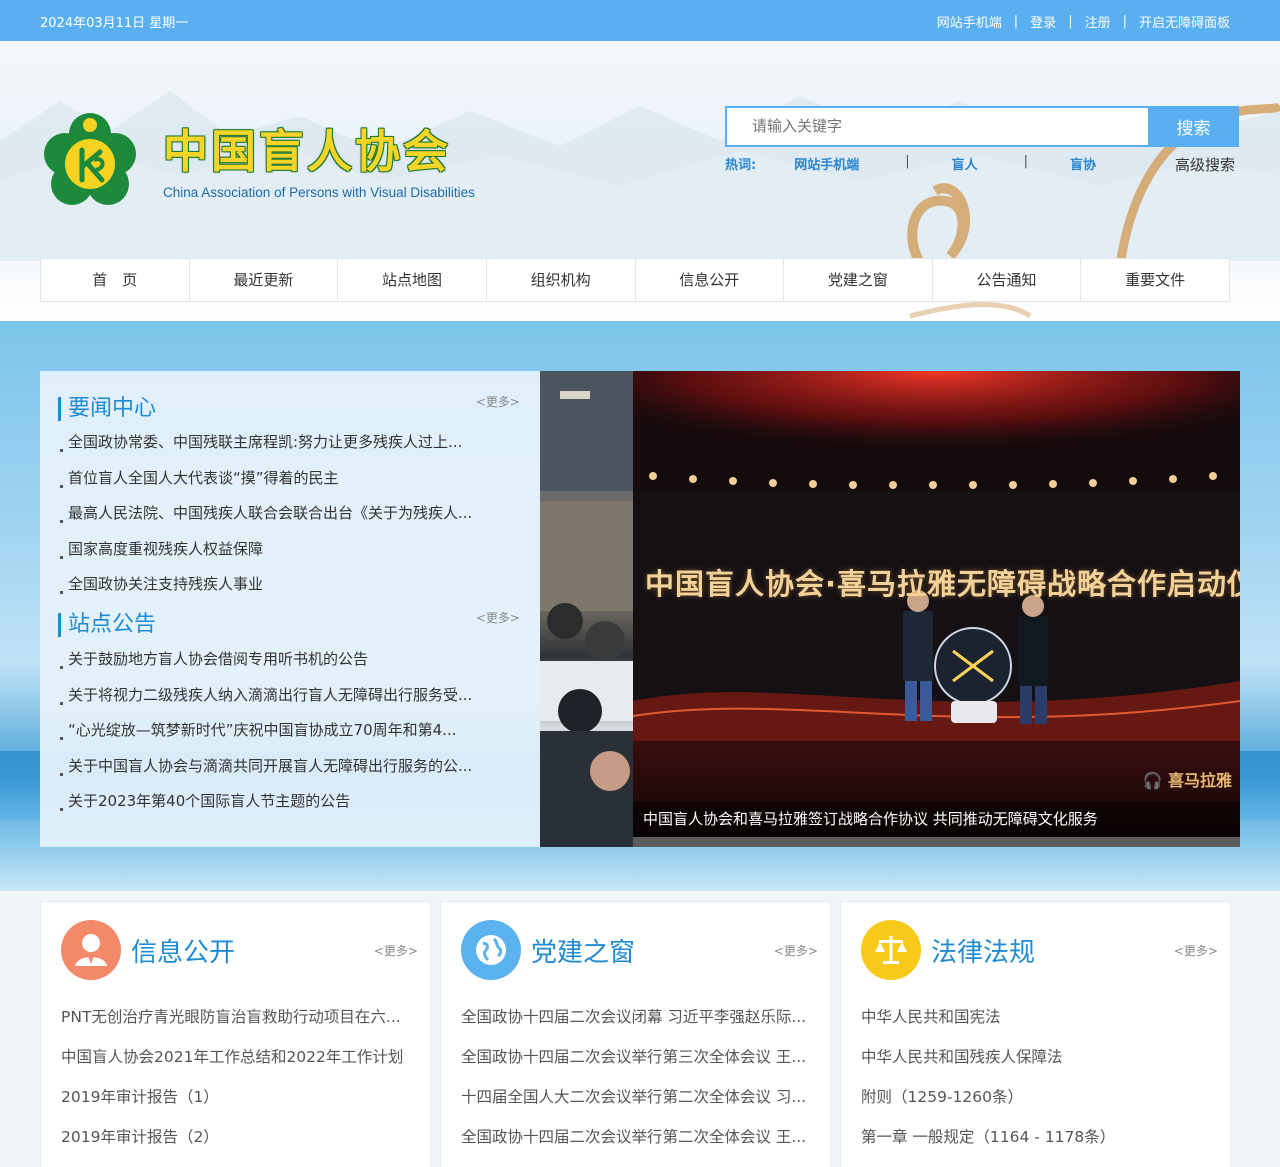  What do you see at coordinates (1152, 780) in the screenshot?
I see `listen-icon: 🎧` at bounding box center [1152, 780].